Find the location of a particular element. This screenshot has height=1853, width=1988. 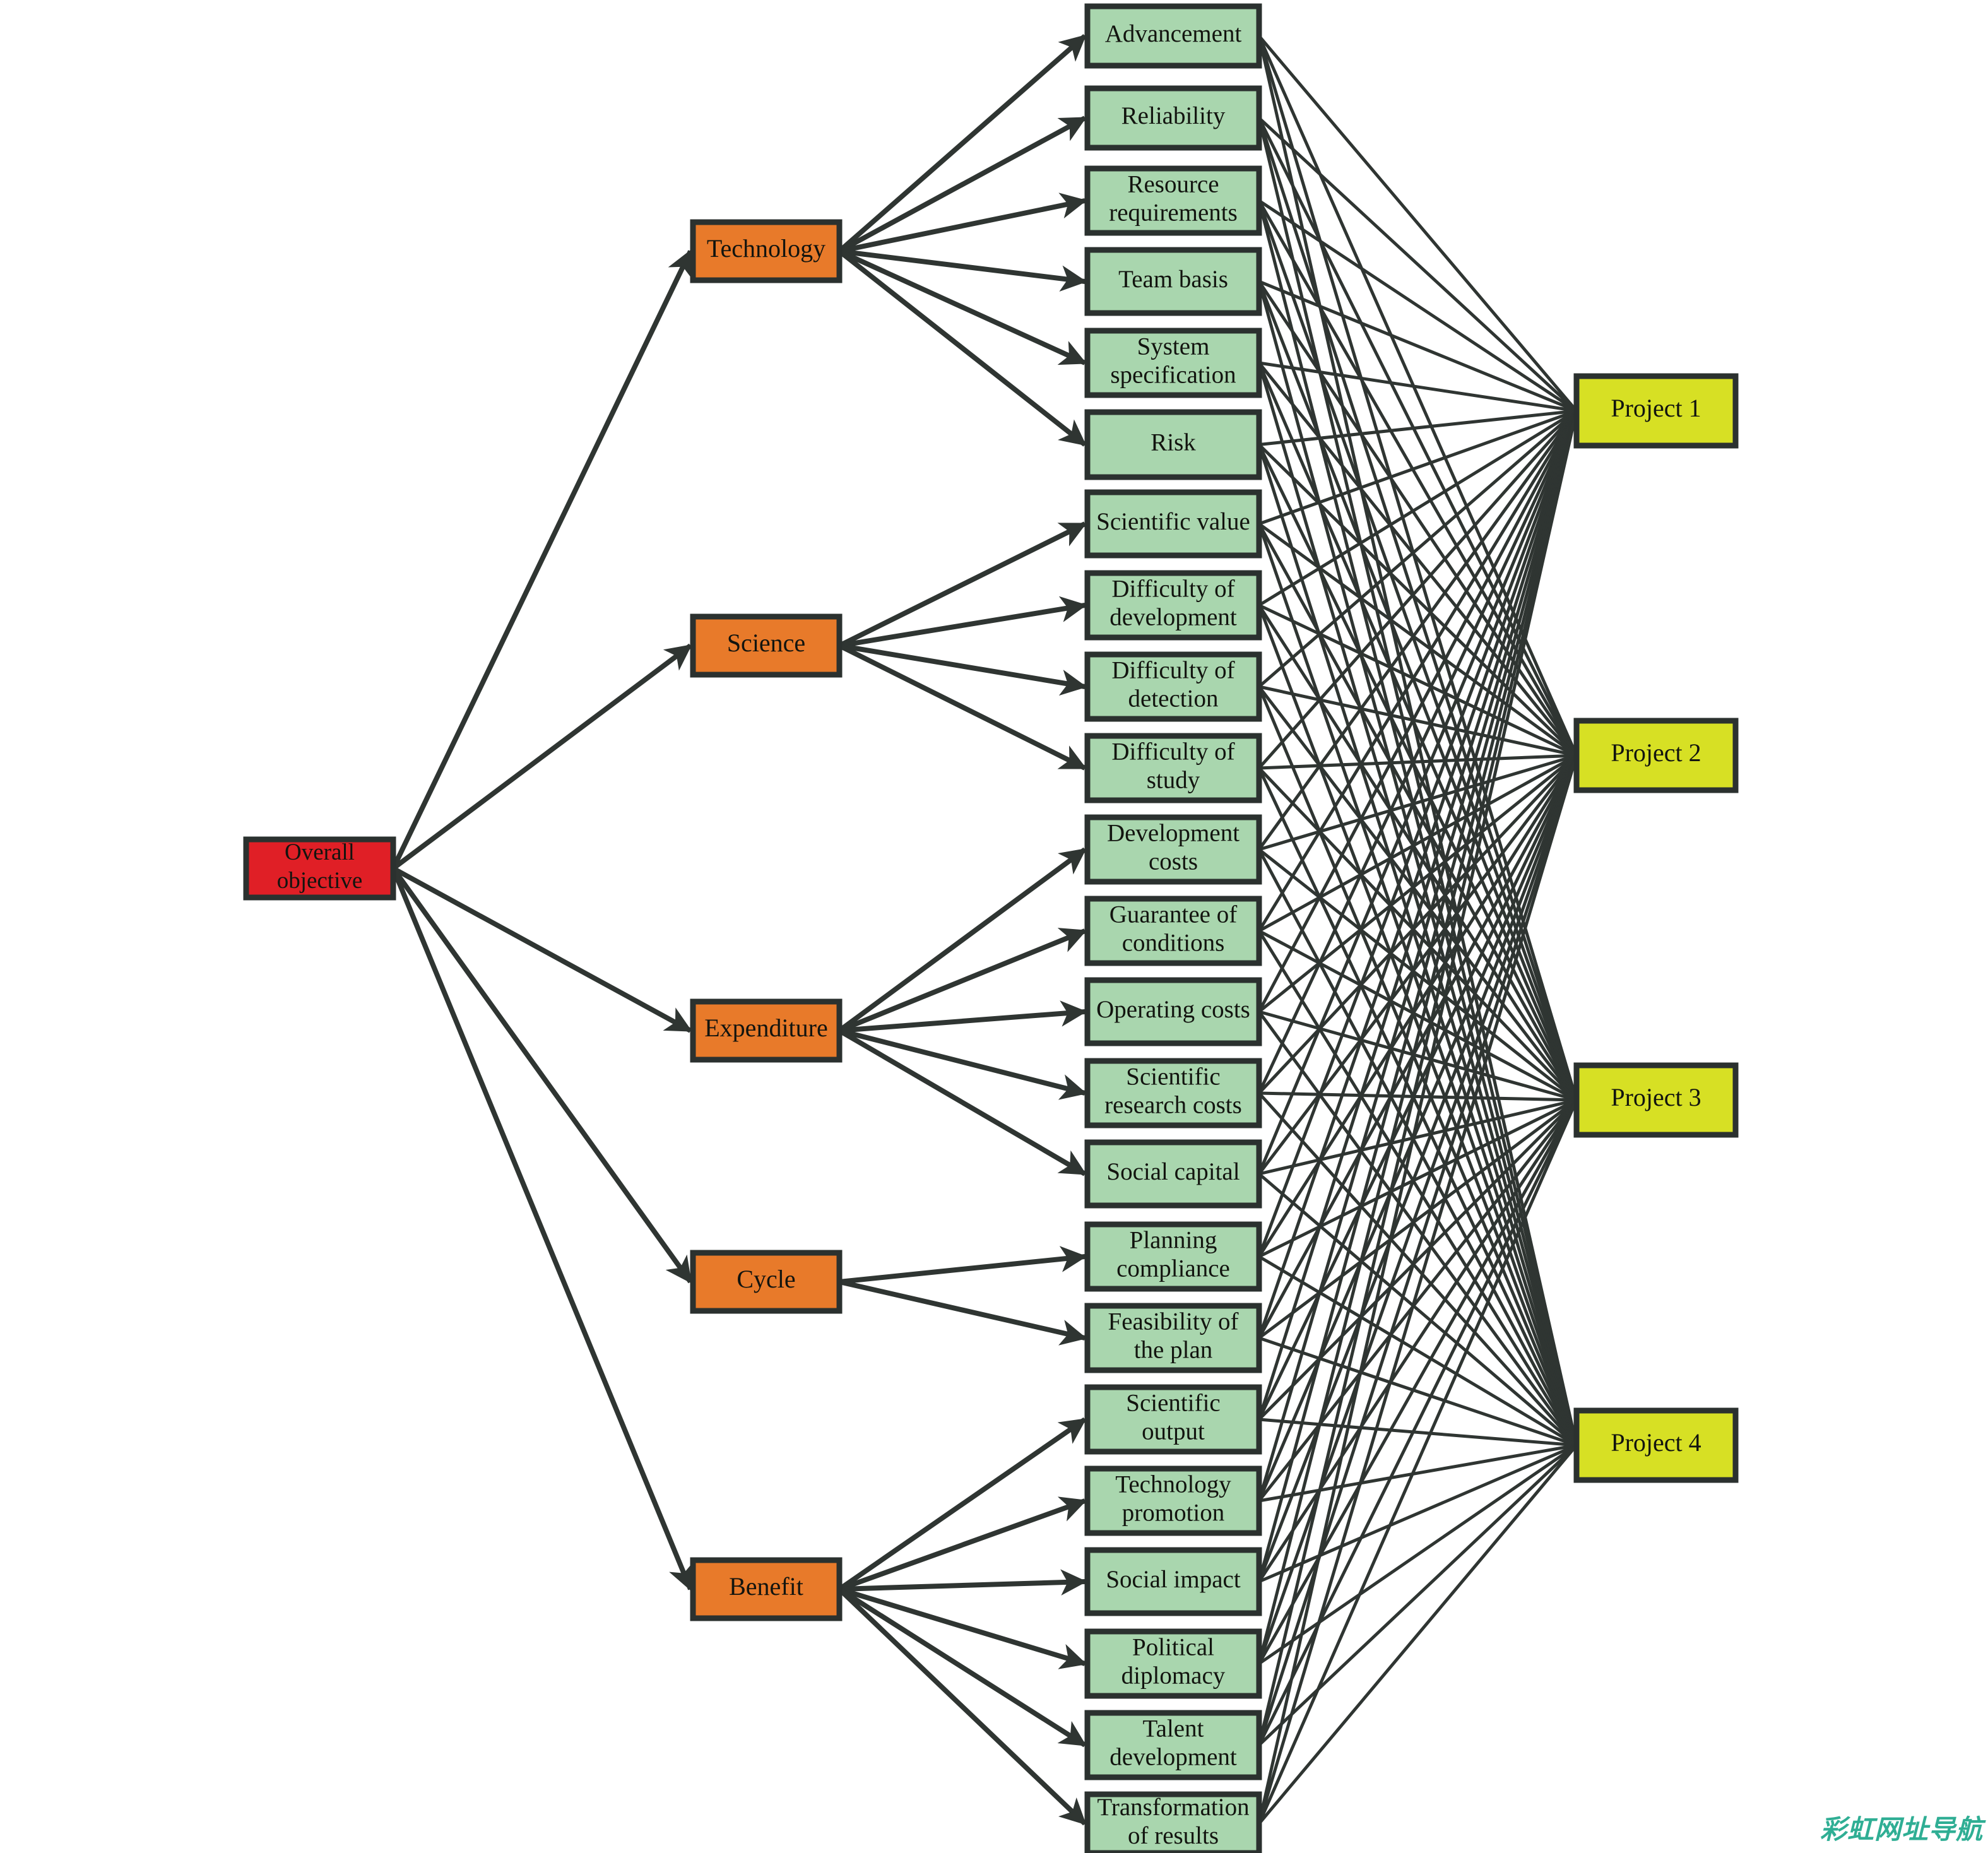

subcriterion-difficulty-development-label: development is located at coordinates (1173, 616).